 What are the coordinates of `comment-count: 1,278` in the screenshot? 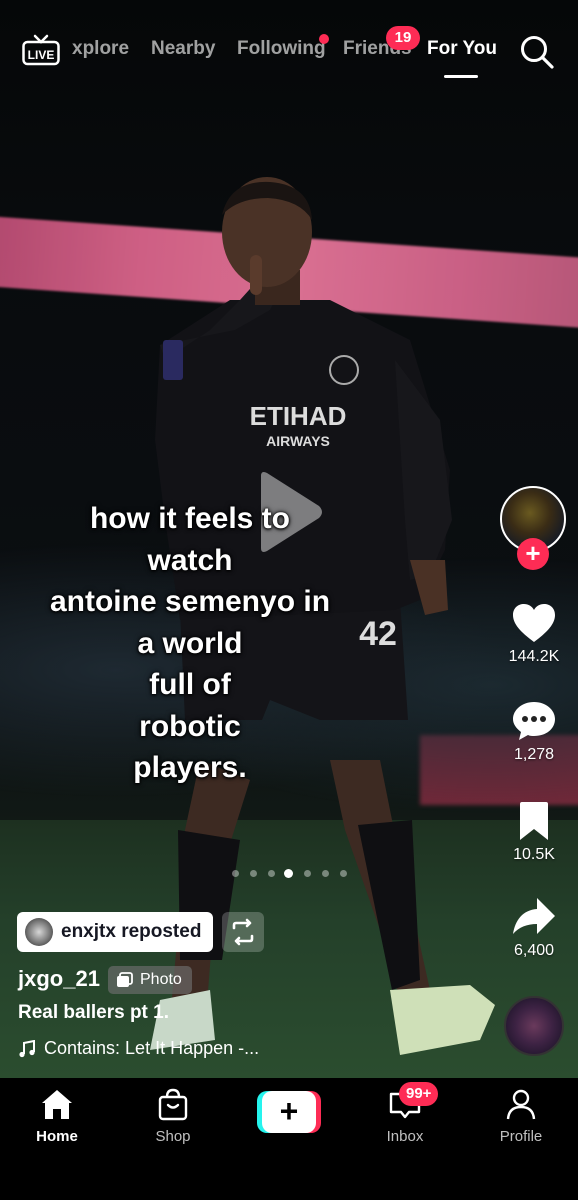 It's located at (534, 754).